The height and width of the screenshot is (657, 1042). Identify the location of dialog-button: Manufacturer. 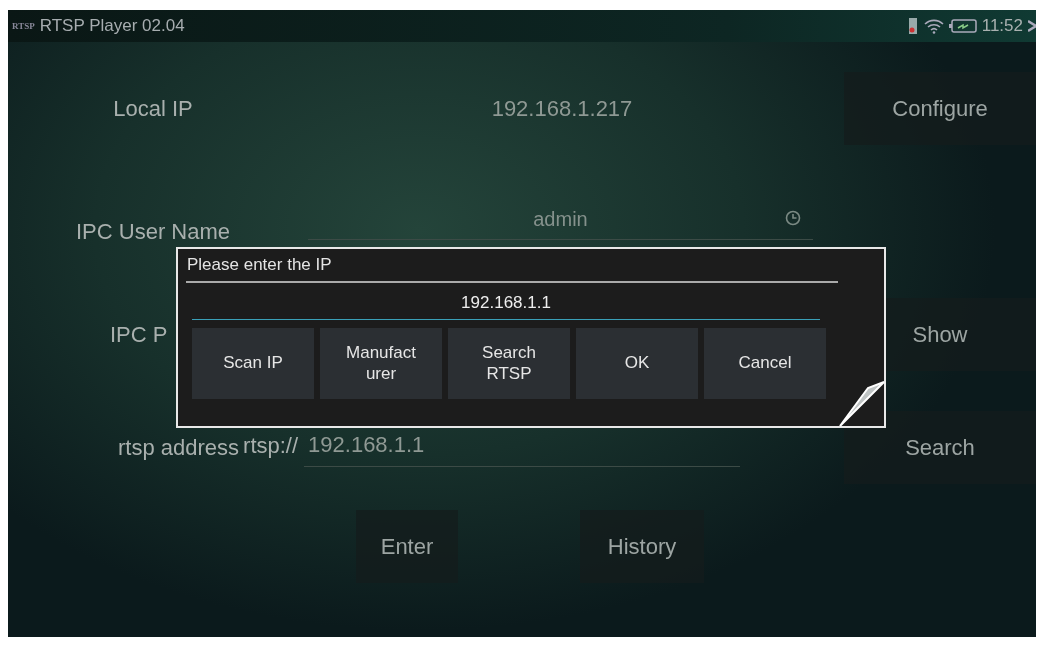
(381, 363).